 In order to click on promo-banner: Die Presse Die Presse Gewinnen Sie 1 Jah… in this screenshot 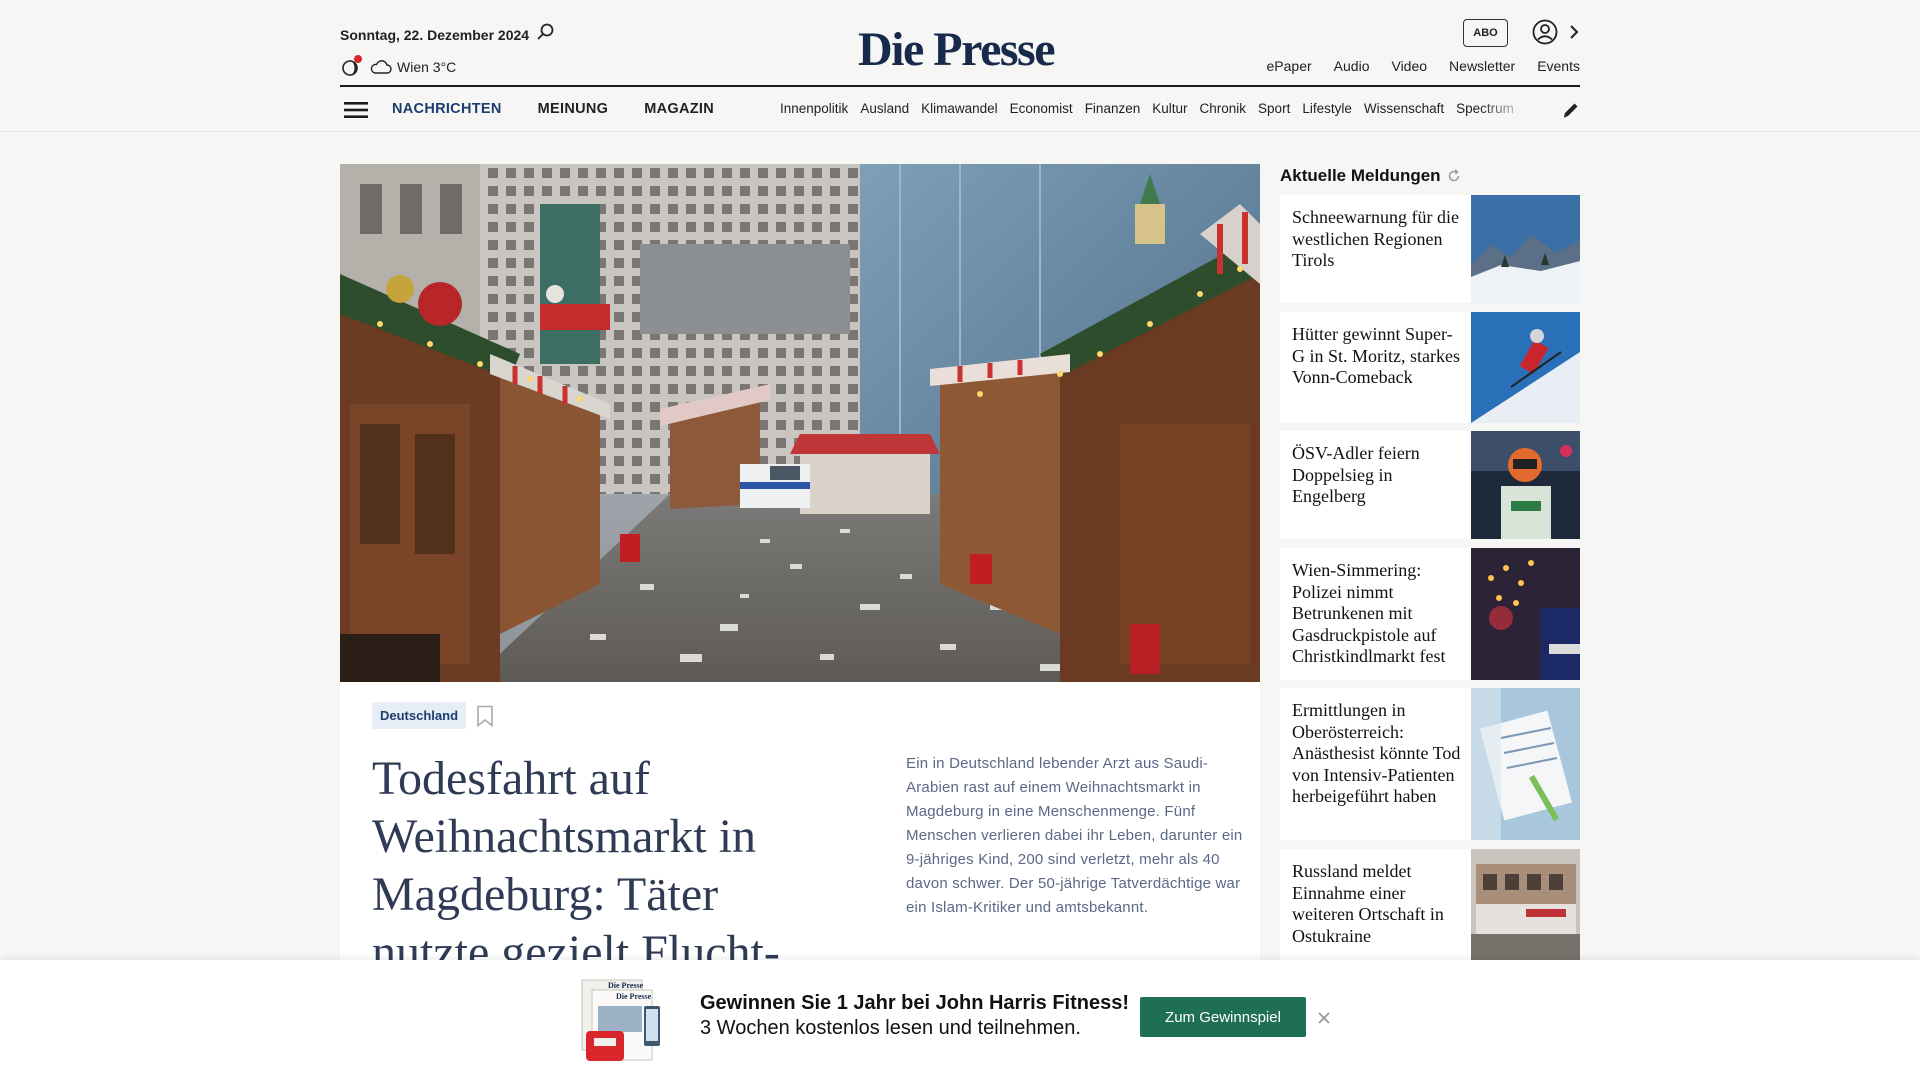, I will do `click(960, 1020)`.